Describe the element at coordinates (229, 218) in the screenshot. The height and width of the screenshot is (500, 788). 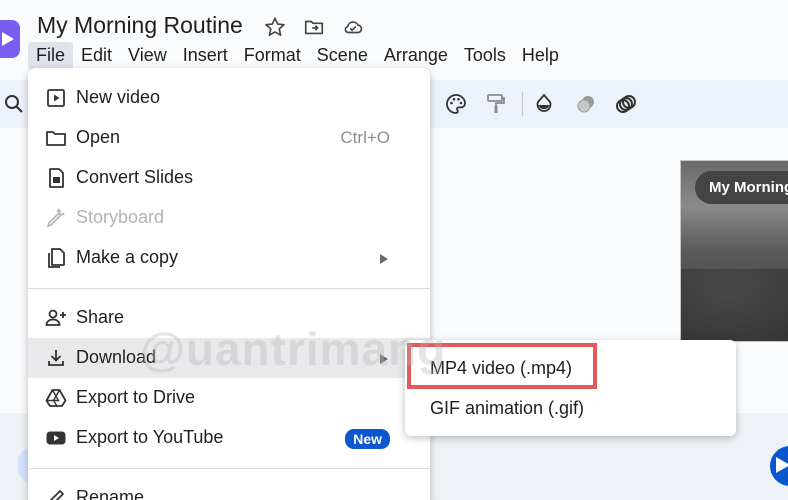
I see `file-menu-storyboard: Storyboard` at that location.